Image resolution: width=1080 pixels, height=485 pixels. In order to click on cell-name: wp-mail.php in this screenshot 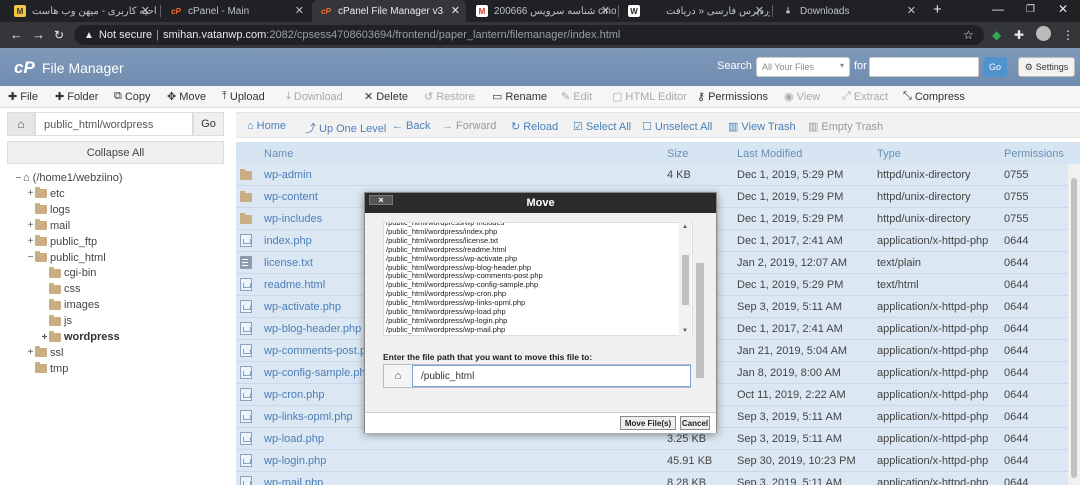, I will do `click(293, 481)`.